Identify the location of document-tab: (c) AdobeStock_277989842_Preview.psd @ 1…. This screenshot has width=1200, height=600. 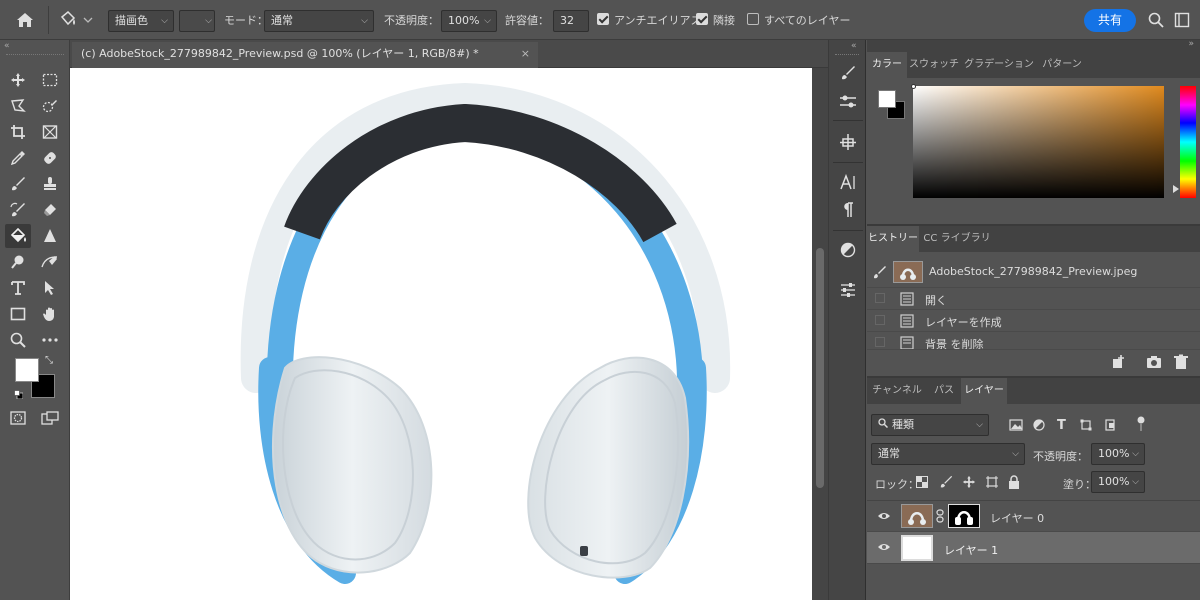
(305, 55).